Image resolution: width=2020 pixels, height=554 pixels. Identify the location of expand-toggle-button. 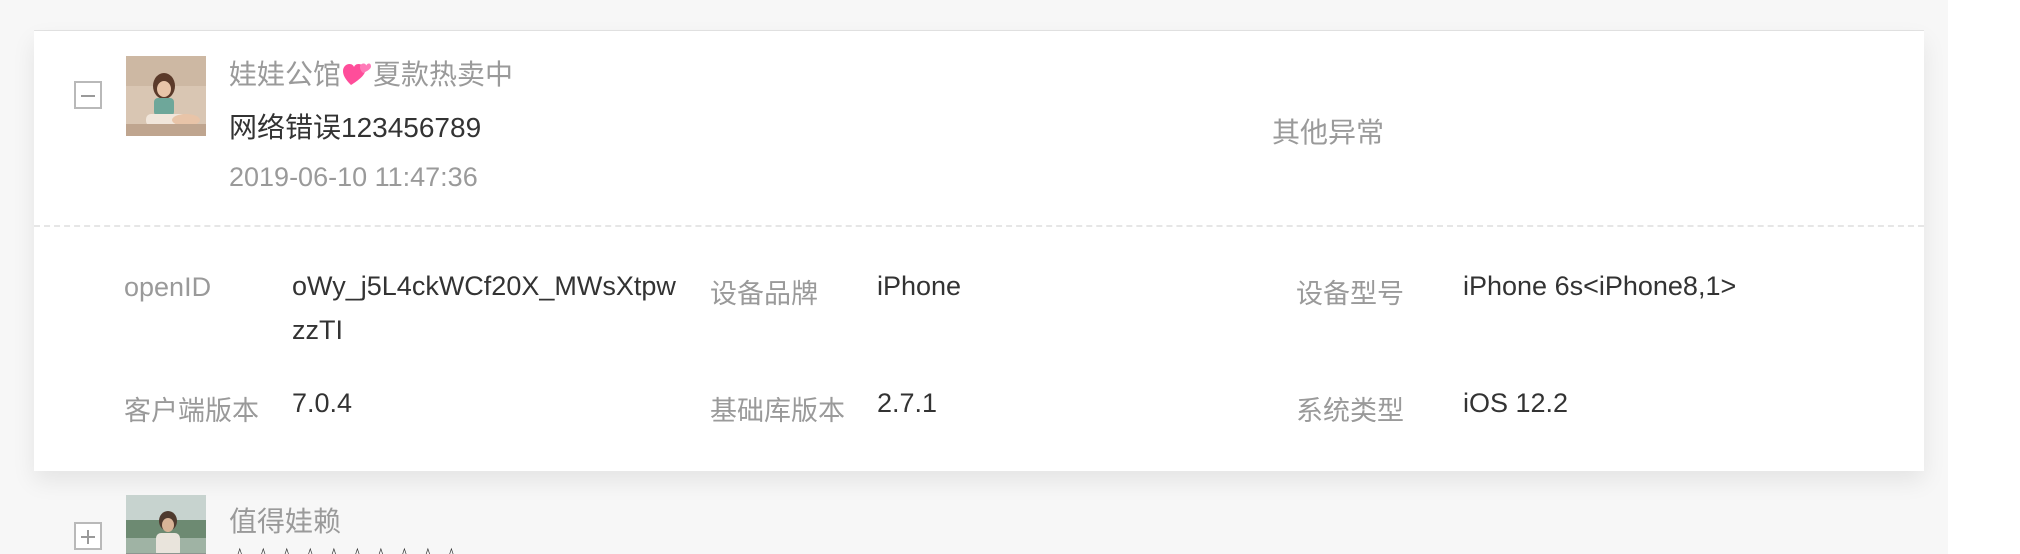
(88, 536).